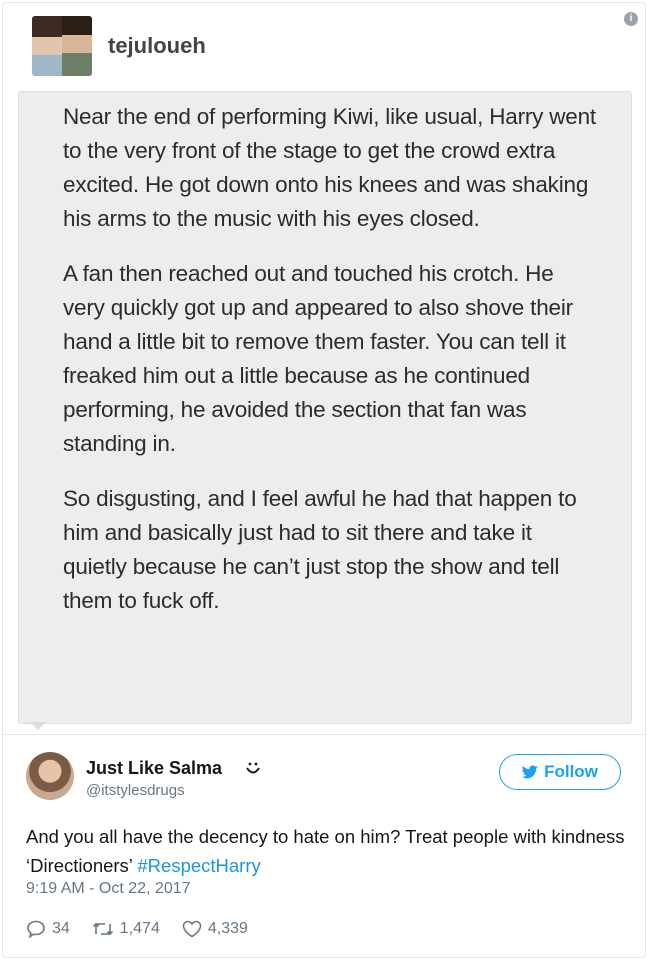 The height and width of the screenshot is (962, 650). I want to click on tweet-actions: 34 1,474 4,339, so click(148, 929).